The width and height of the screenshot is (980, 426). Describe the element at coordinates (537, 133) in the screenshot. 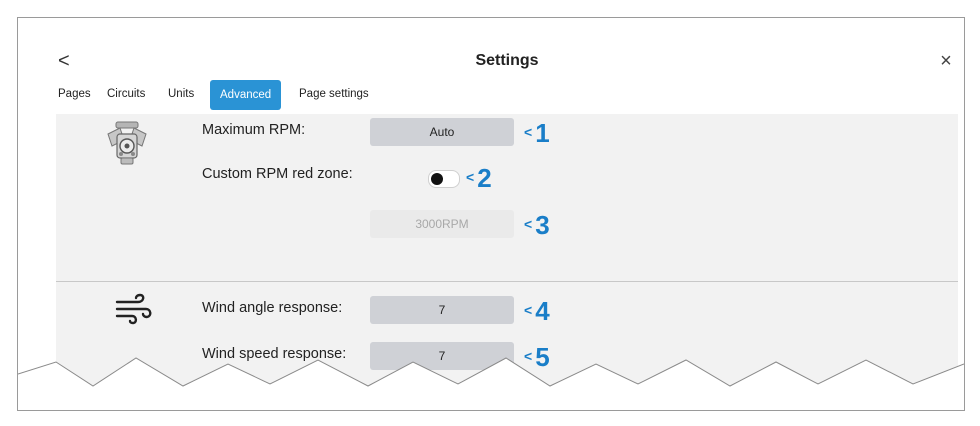

I see `callout-1: <1` at that location.